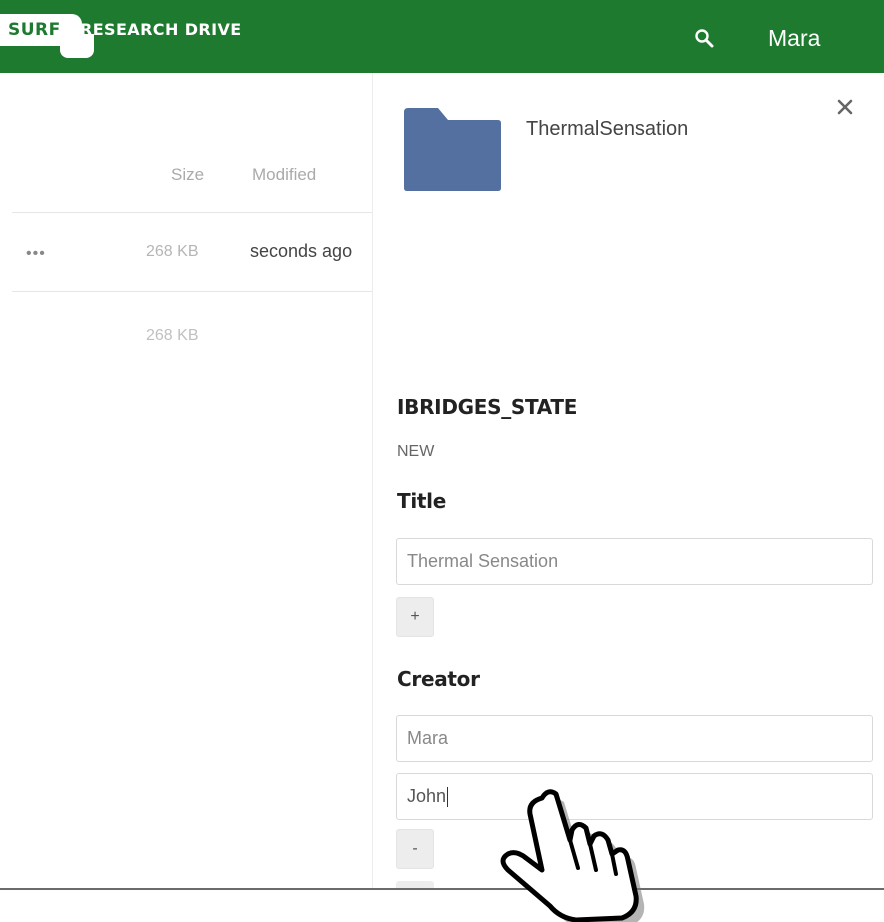  What do you see at coordinates (442, 889) in the screenshot?
I see `bottom-rule` at bounding box center [442, 889].